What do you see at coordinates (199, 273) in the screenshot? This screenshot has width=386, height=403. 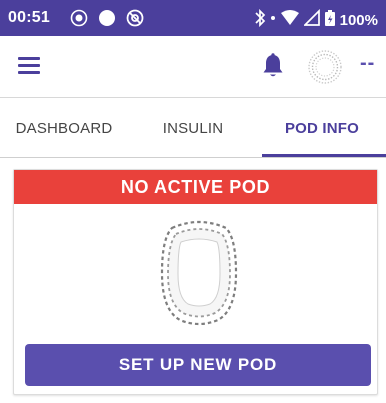 I see `pod-outline-graphic` at bounding box center [199, 273].